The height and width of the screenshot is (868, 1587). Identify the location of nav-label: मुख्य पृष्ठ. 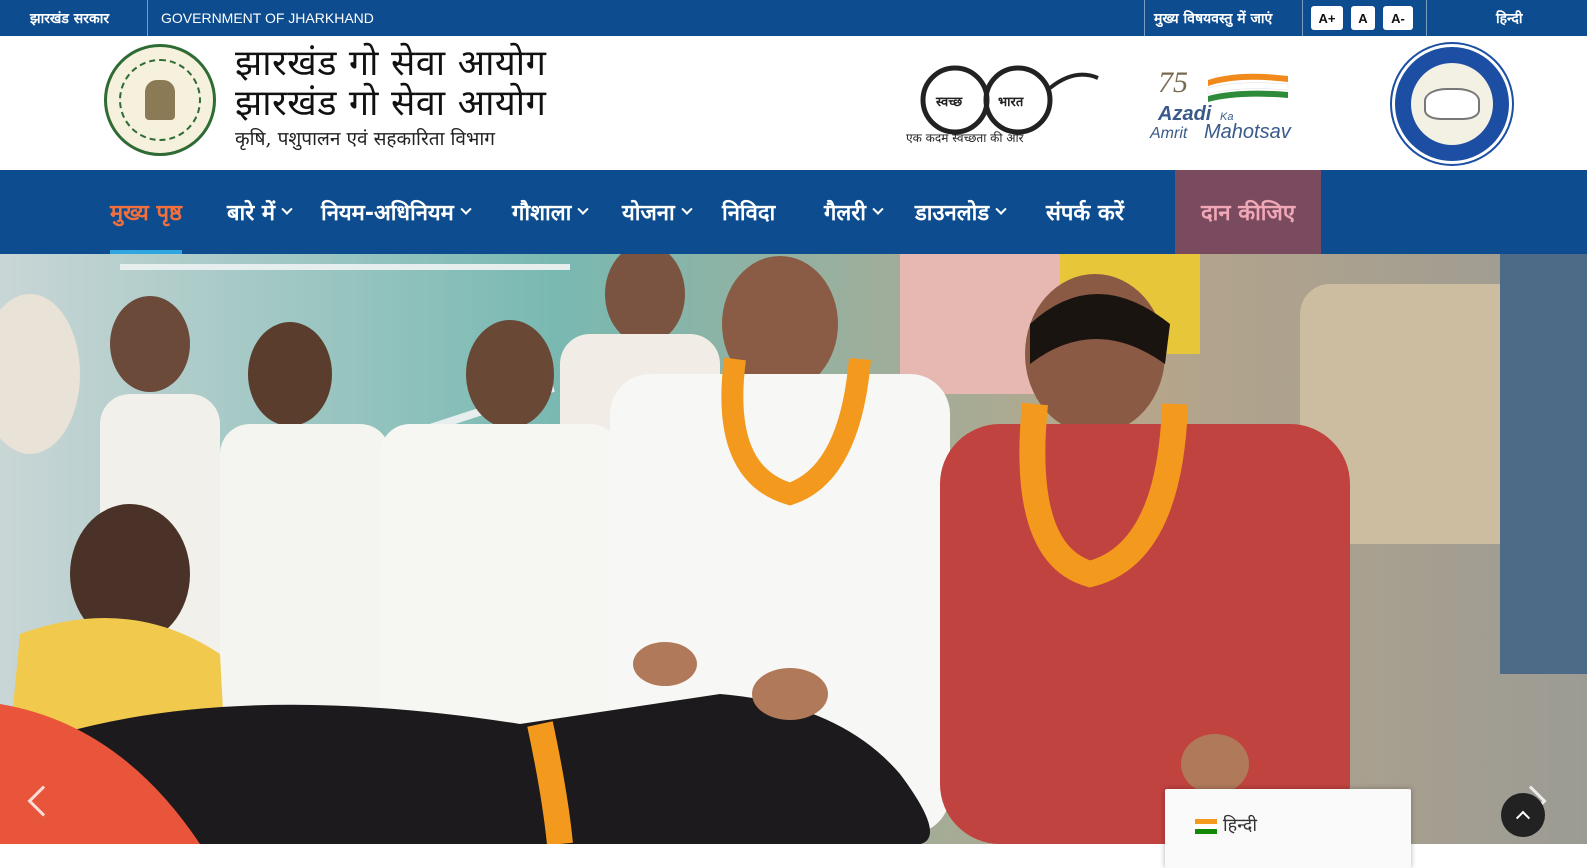
(146, 213).